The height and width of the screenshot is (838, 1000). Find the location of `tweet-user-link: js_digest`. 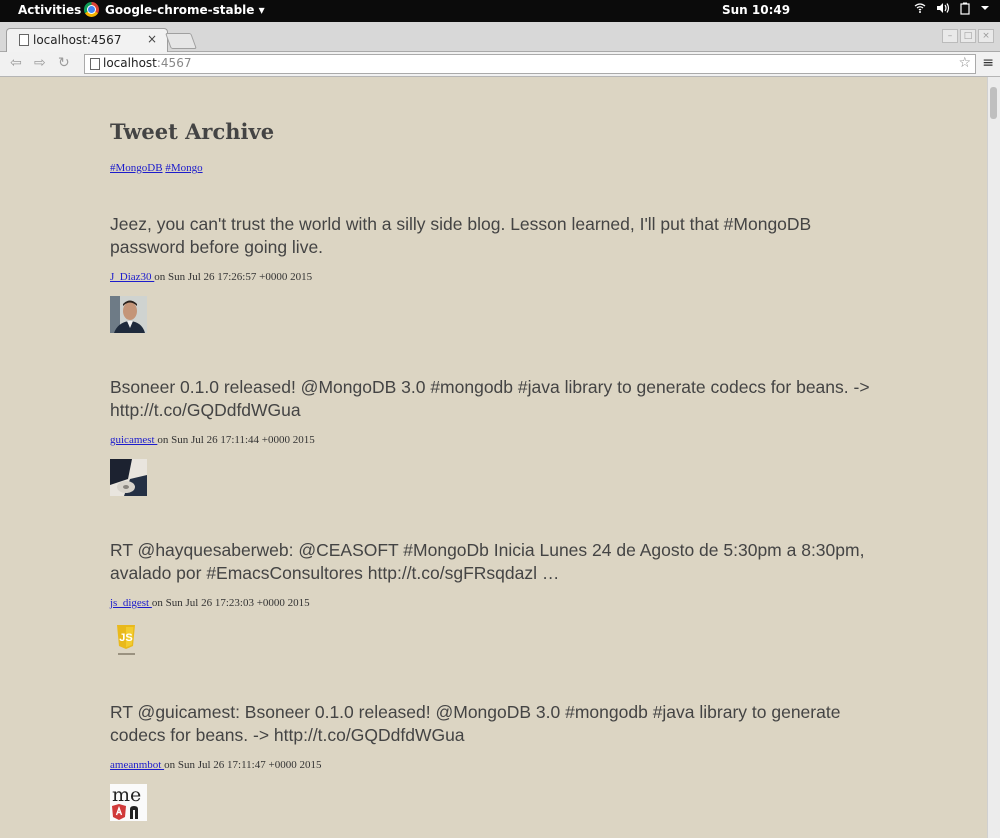

tweet-user-link: js_digest is located at coordinates (131, 603).